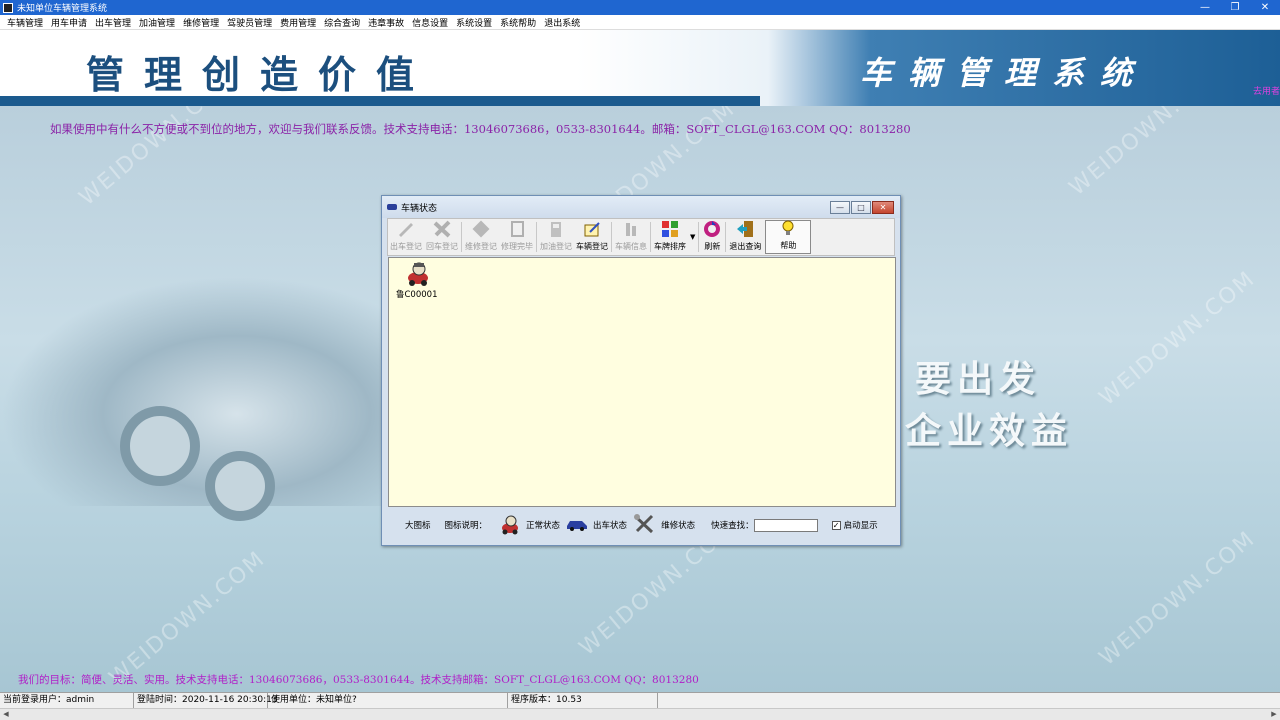  I want to click on scroll-left-icon: ◀, so click(6, 714).